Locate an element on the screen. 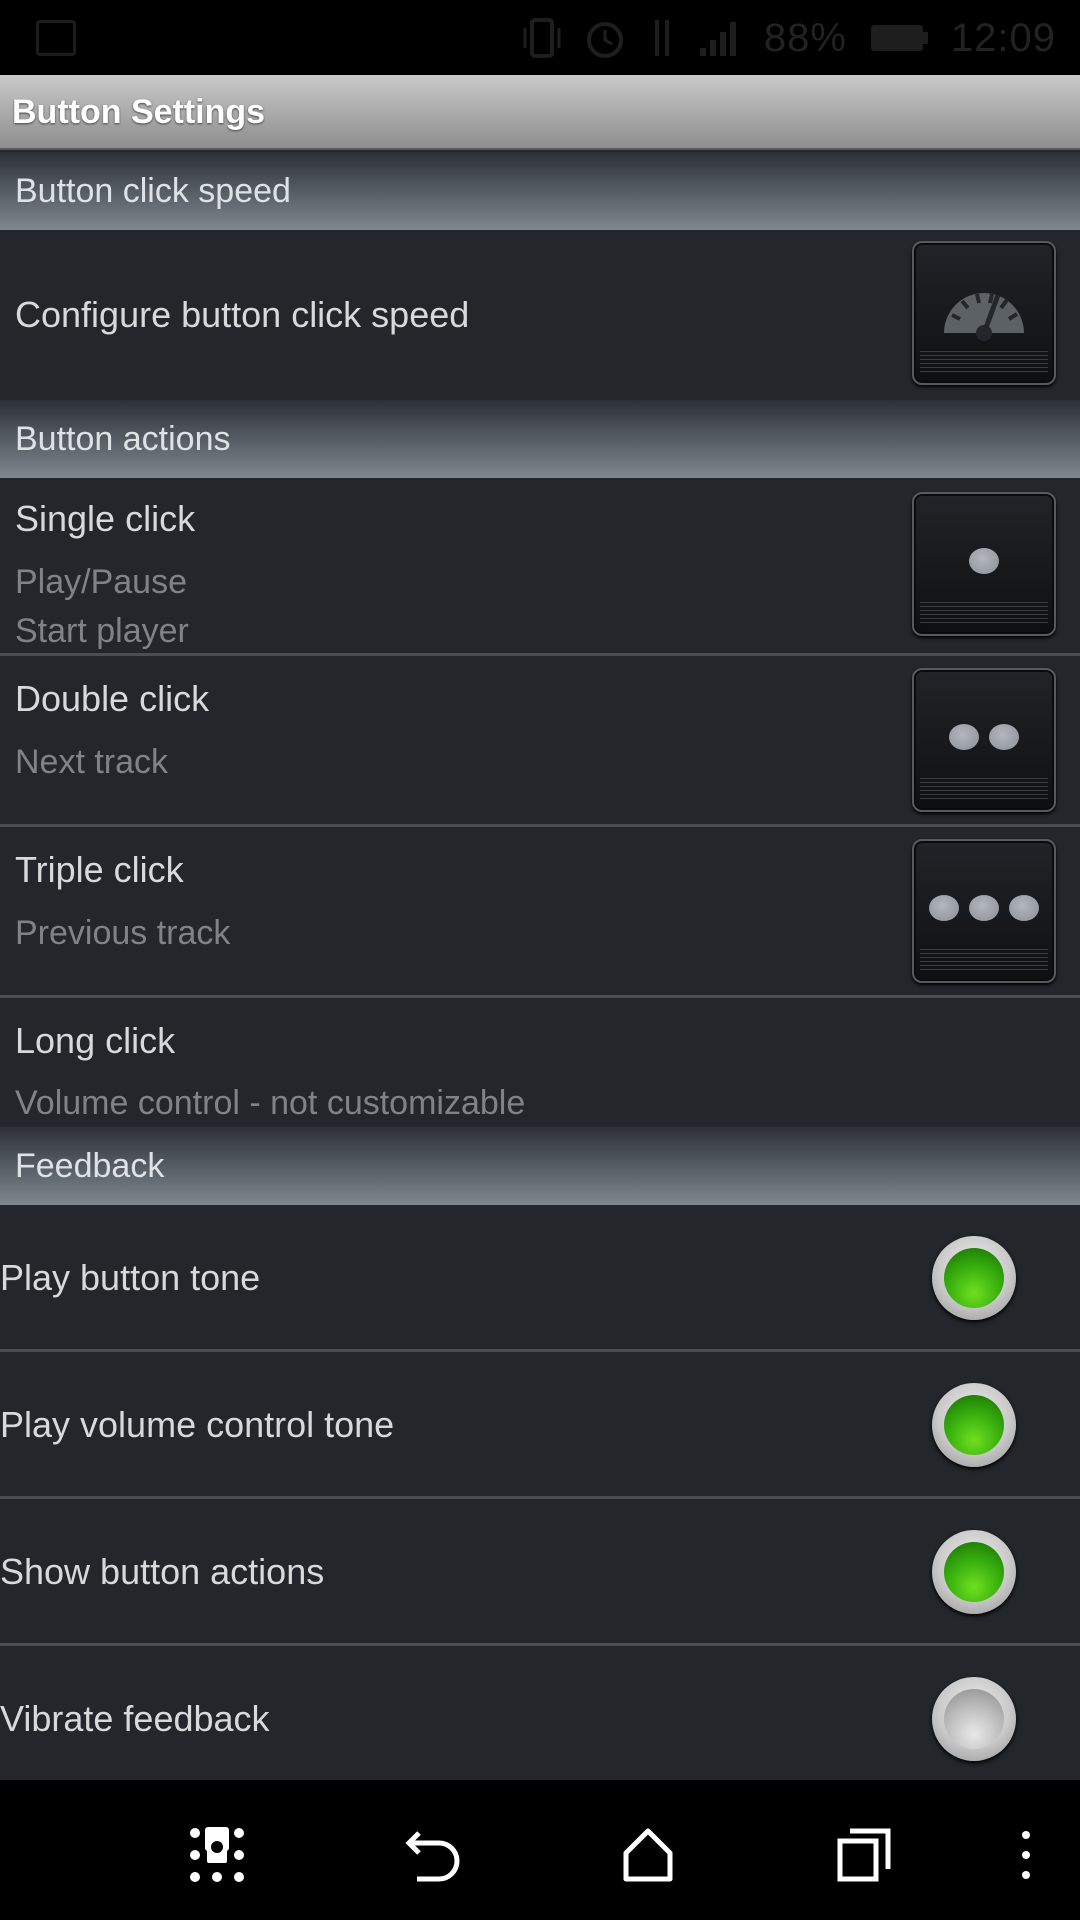 The width and height of the screenshot is (1080, 1920). double-dot-icon is located at coordinates (984, 737).